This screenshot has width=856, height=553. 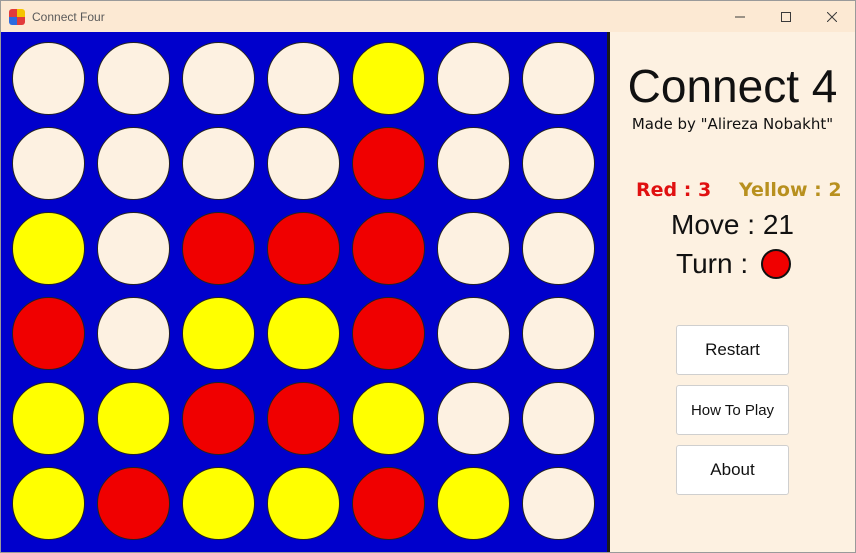 What do you see at coordinates (776, 264) in the screenshot?
I see `turn-indicator` at bounding box center [776, 264].